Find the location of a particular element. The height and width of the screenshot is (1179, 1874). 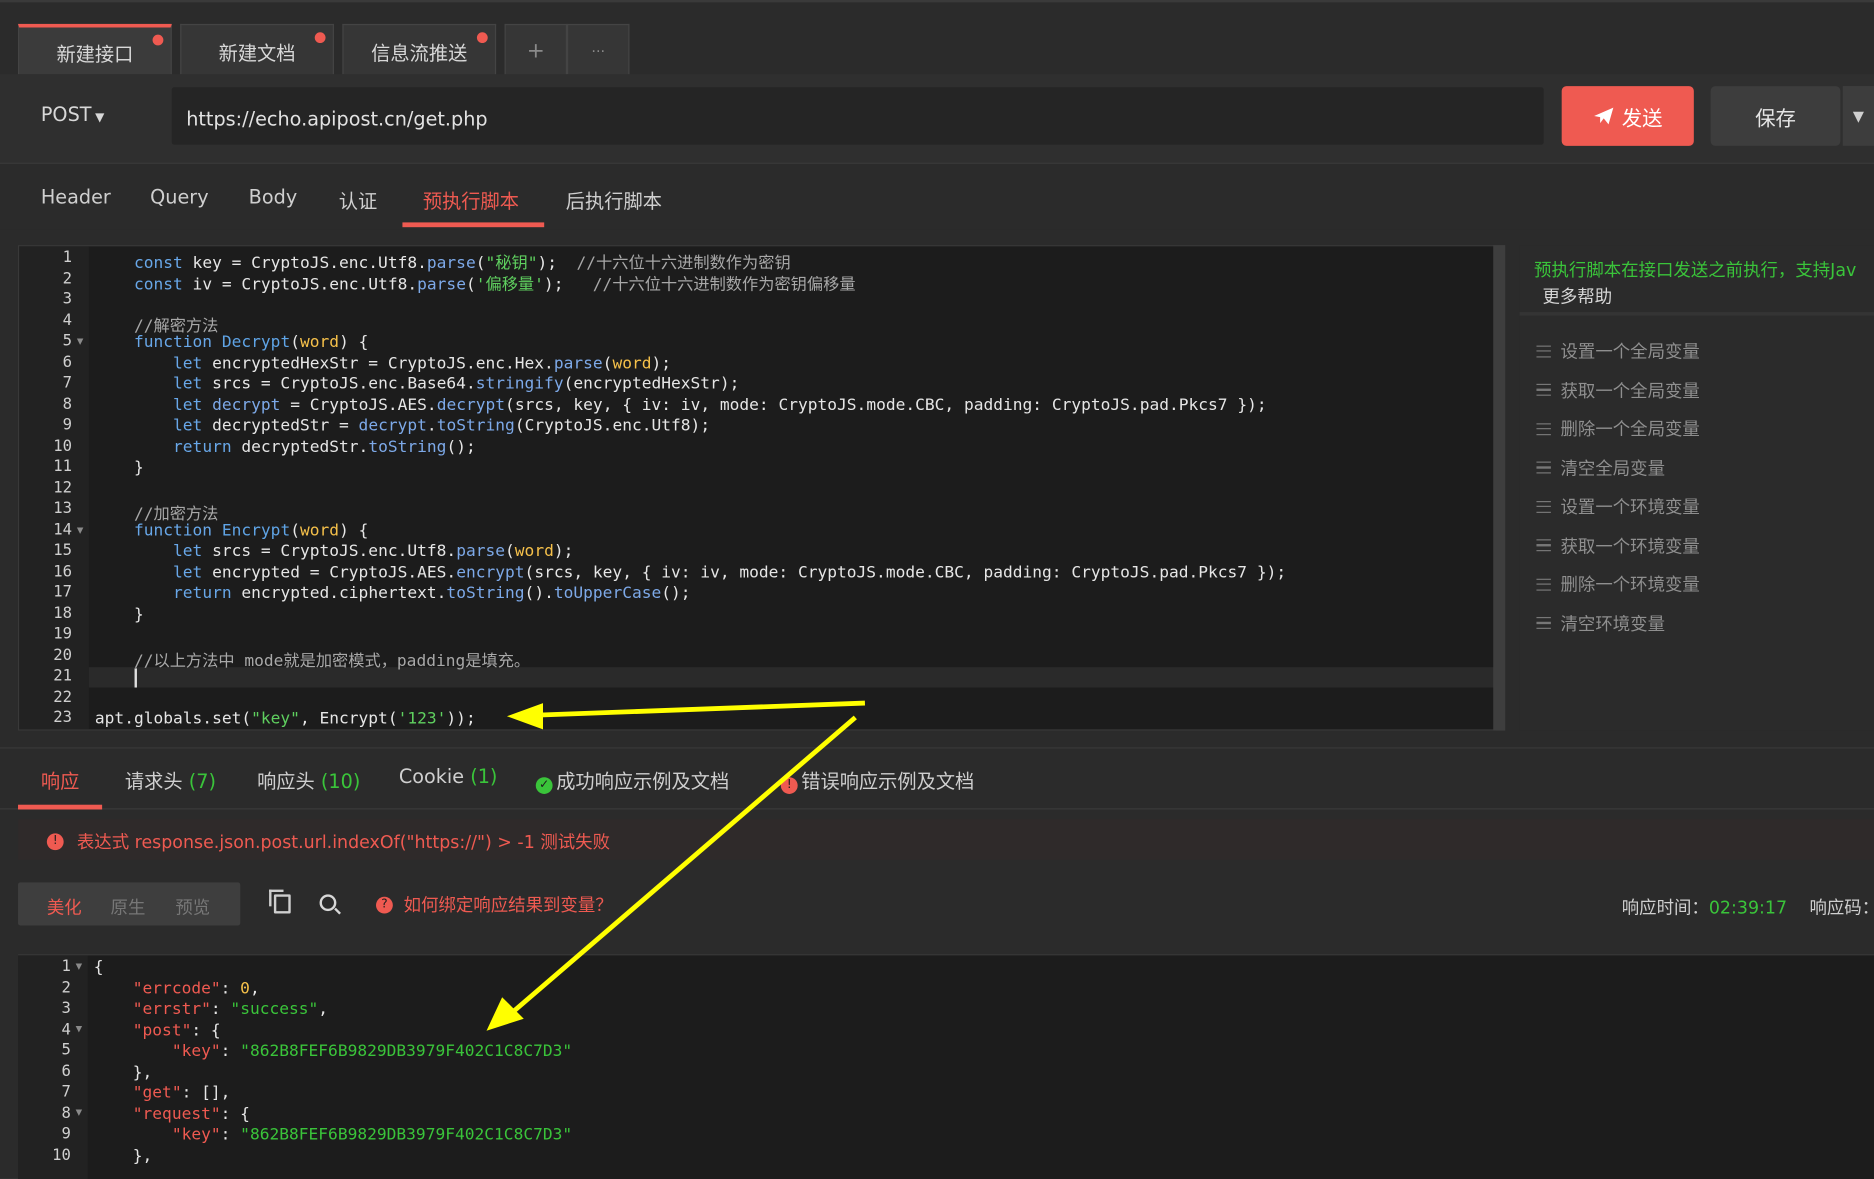

code-line: return decryptedStr.toString(); is located at coordinates (324, 447).